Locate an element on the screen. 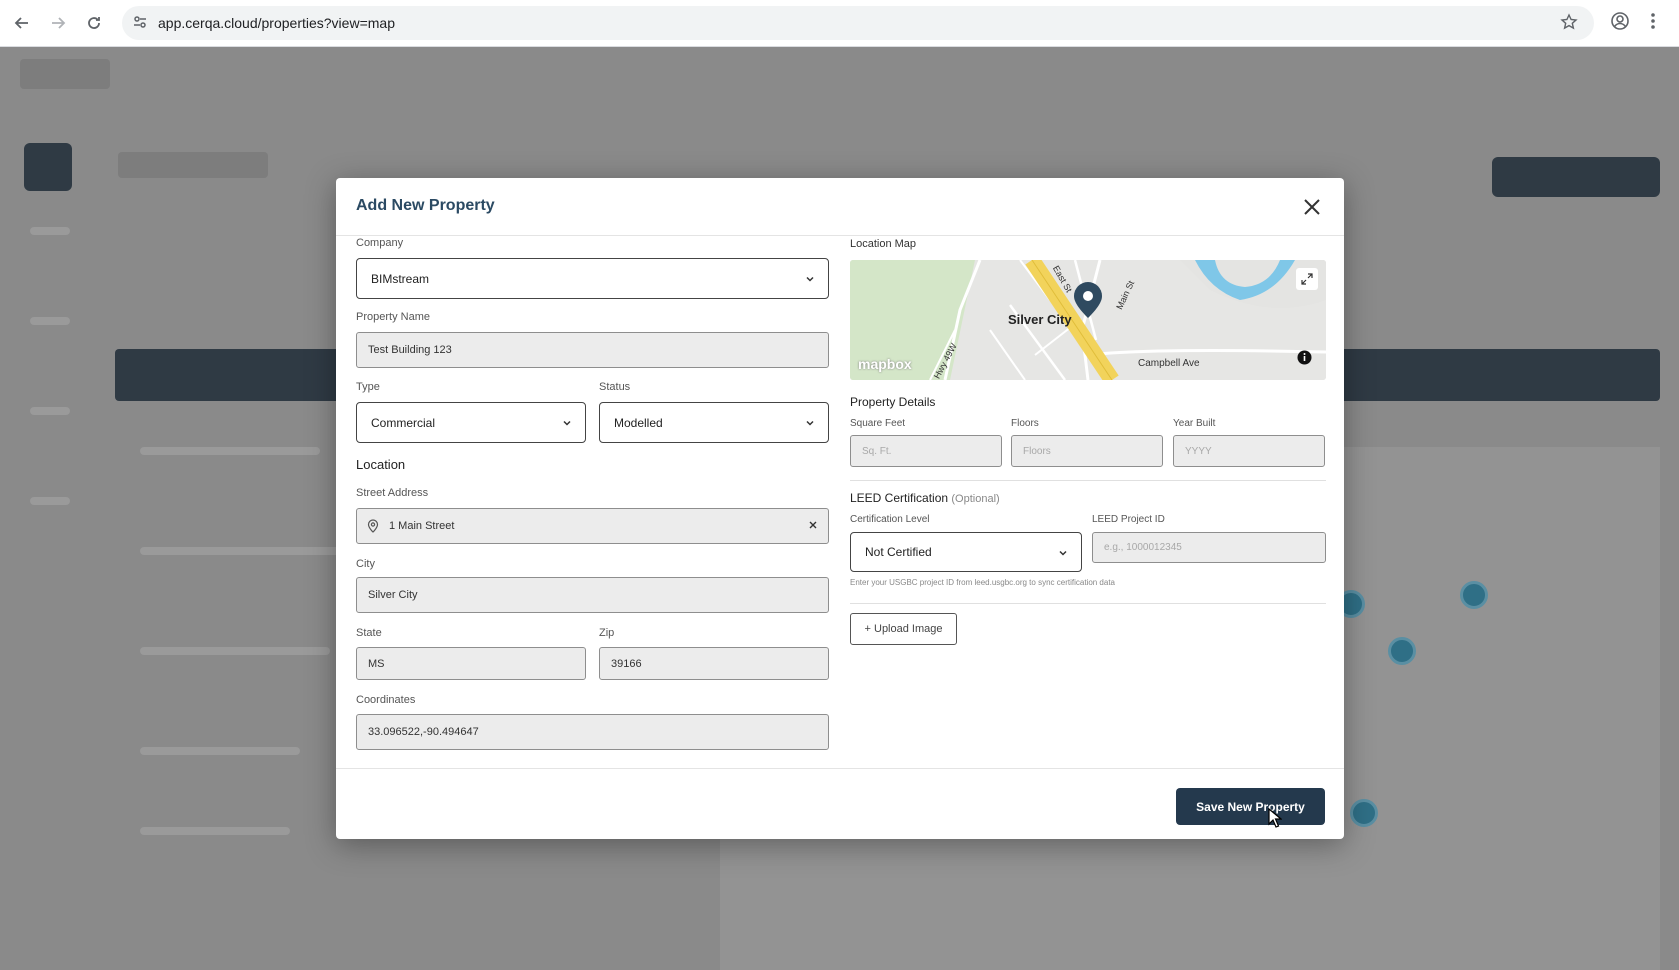  street-address-label: Street Address is located at coordinates (392, 493).